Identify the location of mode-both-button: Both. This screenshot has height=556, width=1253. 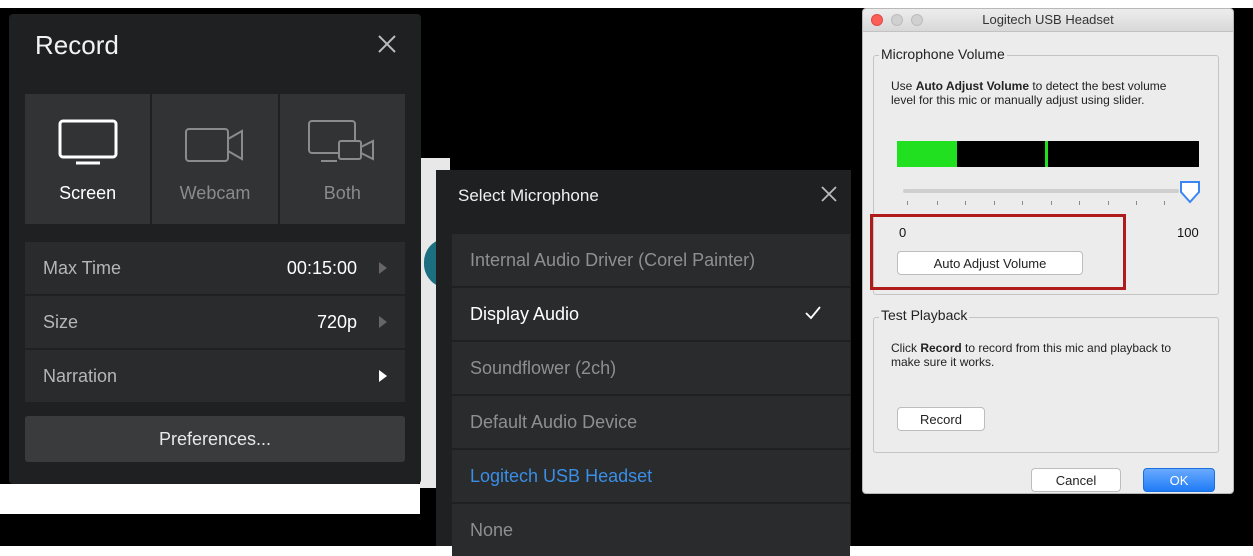
(342, 159).